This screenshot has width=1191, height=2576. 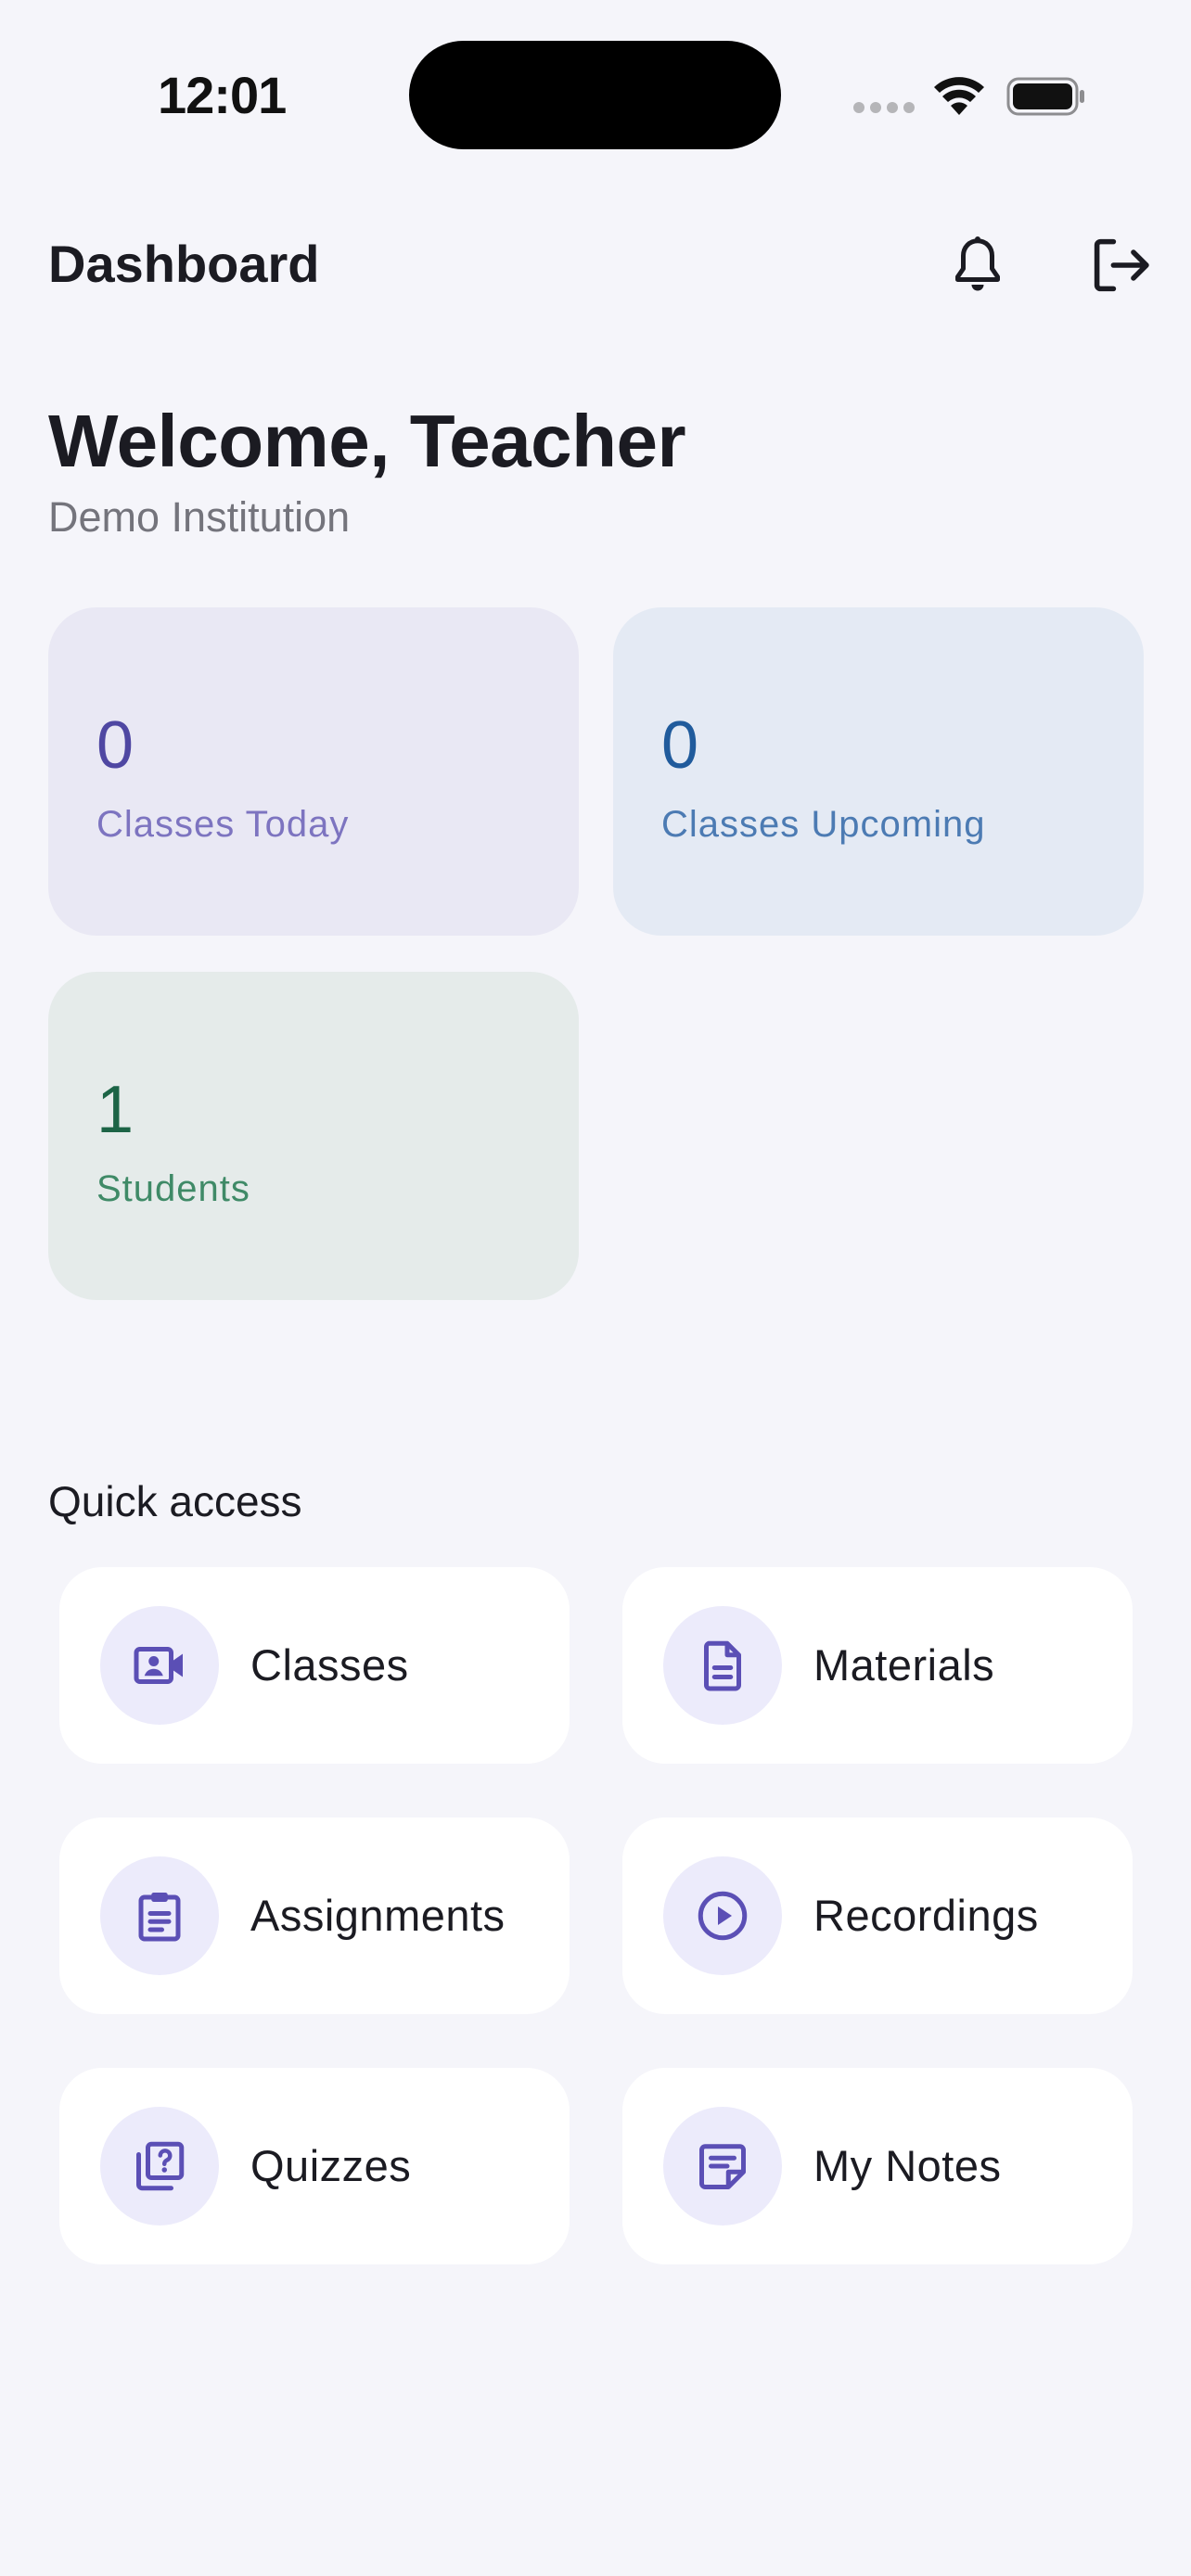 What do you see at coordinates (595, 264) in the screenshot?
I see `app-bar: Dashboard` at bounding box center [595, 264].